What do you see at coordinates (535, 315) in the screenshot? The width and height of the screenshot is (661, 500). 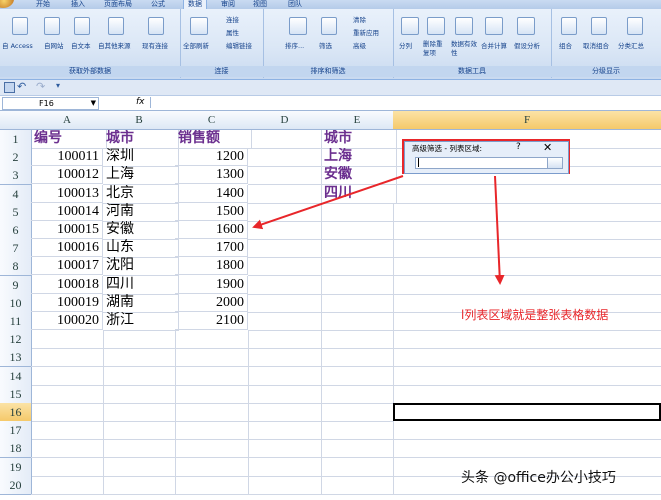 I see `annotation-text: l列表区域就是整张表格数据` at bounding box center [535, 315].